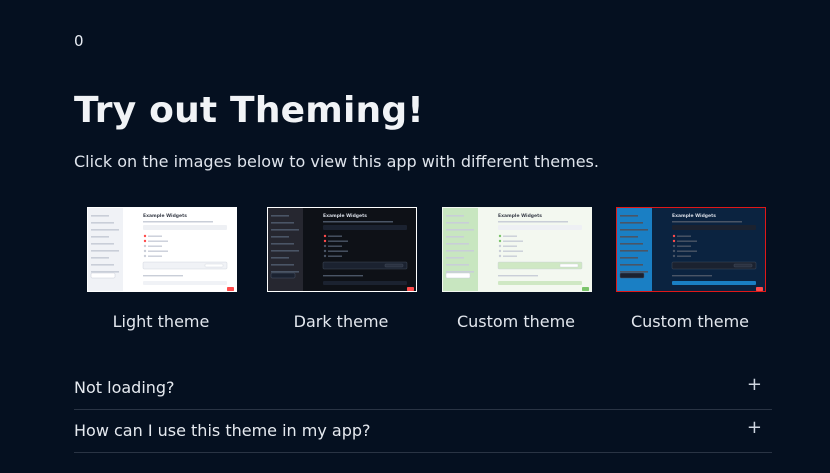  Describe the element at coordinates (222, 430) in the screenshot. I see `accordion-label: How can I use this theme in my app?` at that location.